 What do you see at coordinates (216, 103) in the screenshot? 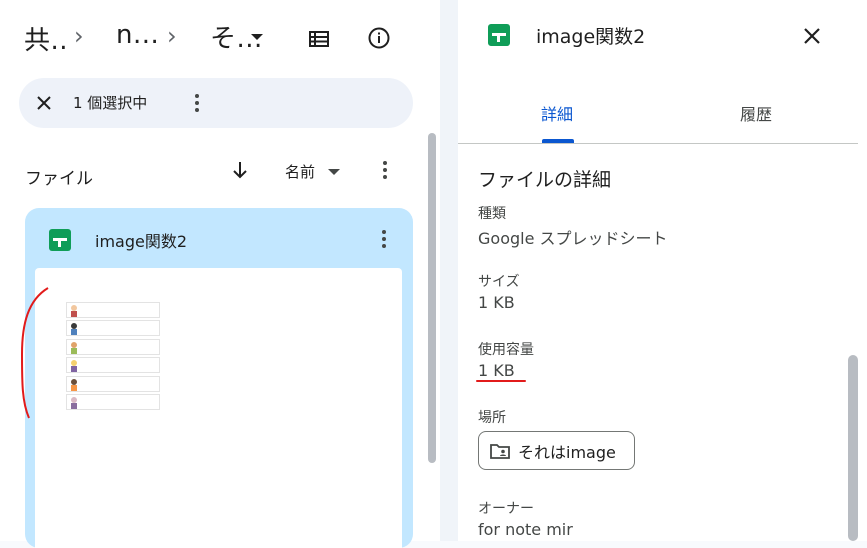
I see `selection-toolbar: 1 個選択中` at bounding box center [216, 103].